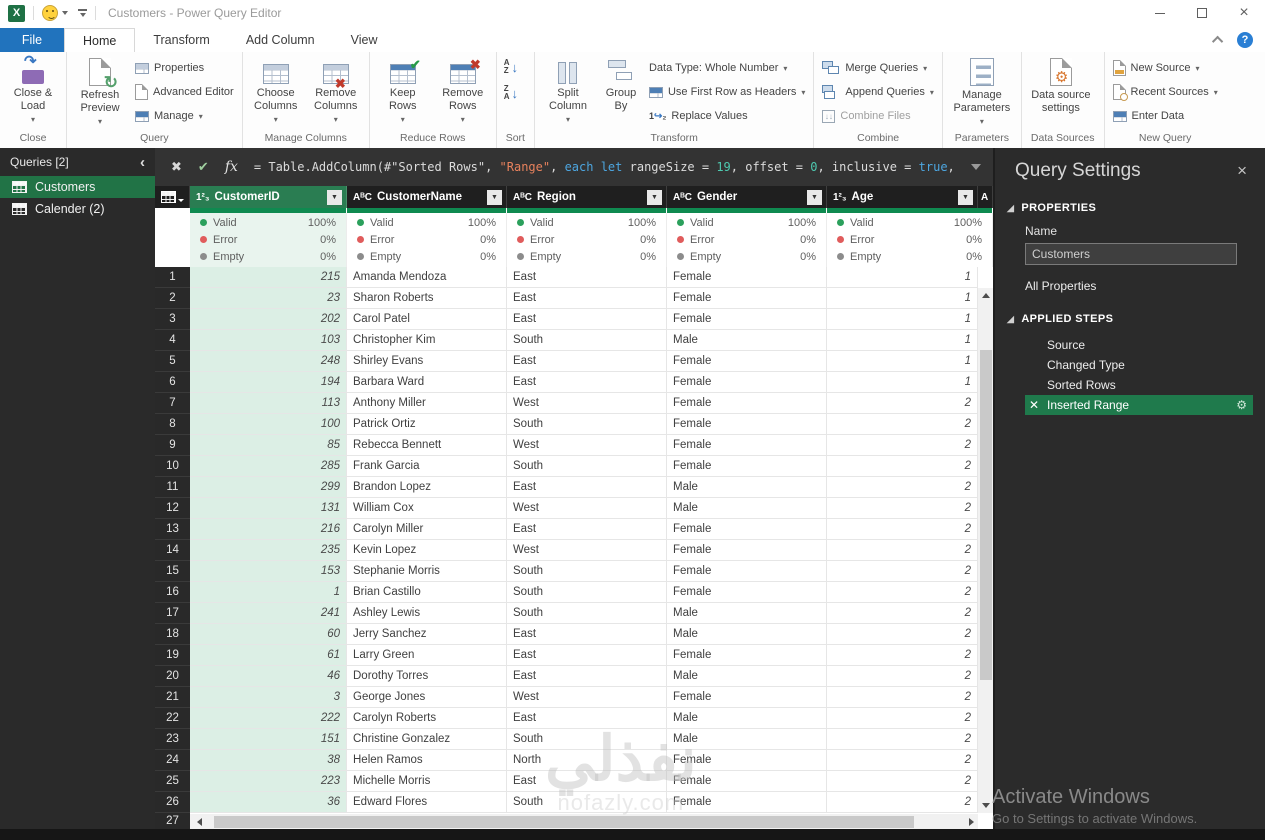 Image resolution: width=1265 pixels, height=840 pixels. What do you see at coordinates (172, 340) in the screenshot?
I see `row-number: 4` at bounding box center [172, 340].